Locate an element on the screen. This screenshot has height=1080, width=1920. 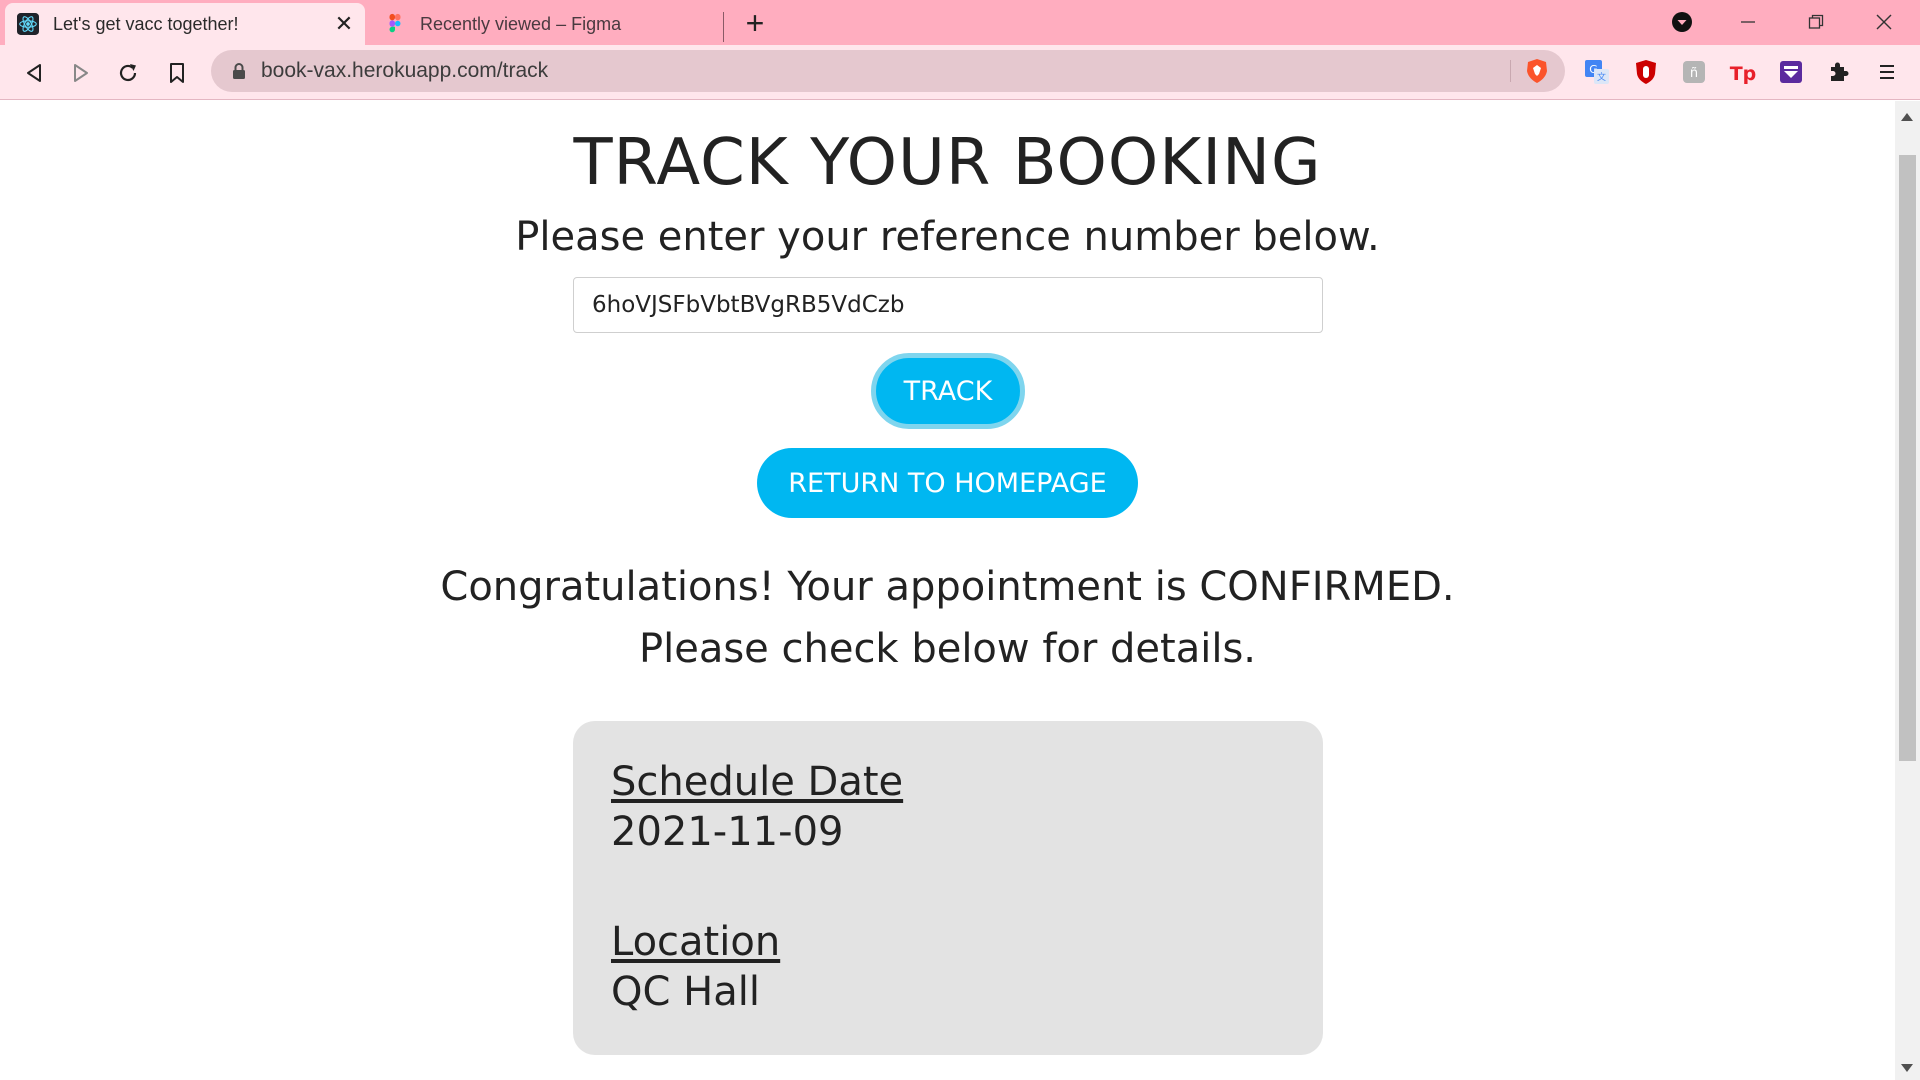
react-icon is located at coordinates (28, 24).